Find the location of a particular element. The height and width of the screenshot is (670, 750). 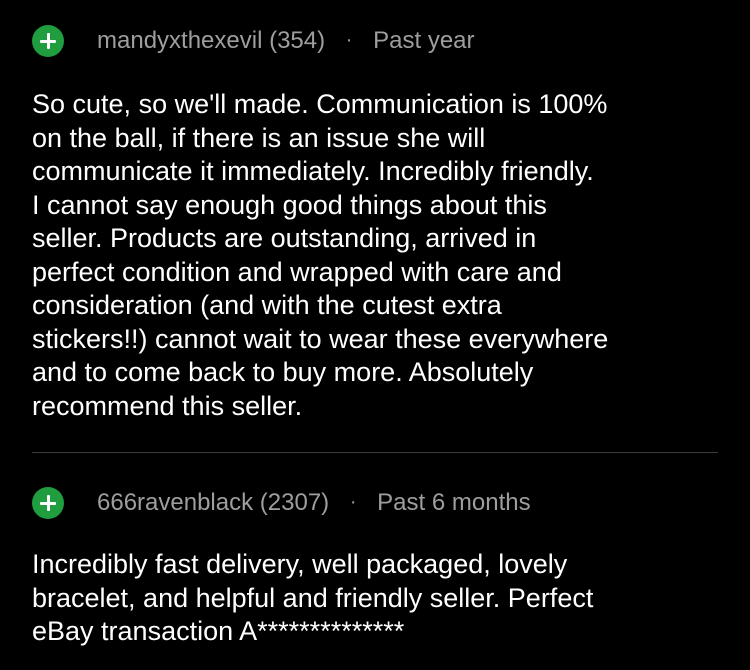

reviewer-username: 666ravenblack is located at coordinates (175, 502).